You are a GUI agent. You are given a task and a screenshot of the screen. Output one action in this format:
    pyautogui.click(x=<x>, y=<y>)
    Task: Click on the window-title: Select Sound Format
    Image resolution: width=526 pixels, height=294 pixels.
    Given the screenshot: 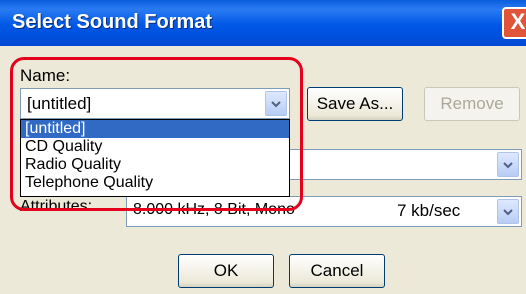 What is the action you would take?
    pyautogui.click(x=112, y=22)
    